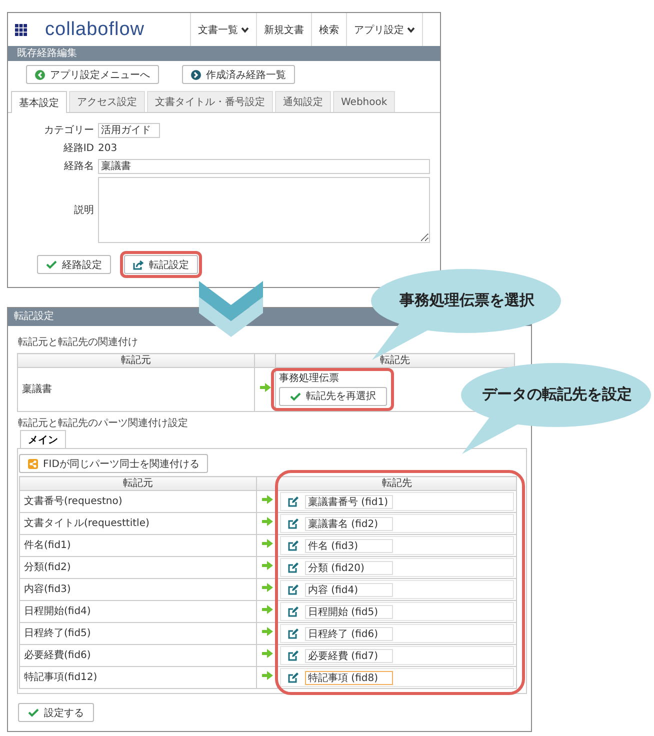 Image resolution: width=654 pixels, height=736 pixels. I want to click on tab: 基本設定, so click(39, 102).